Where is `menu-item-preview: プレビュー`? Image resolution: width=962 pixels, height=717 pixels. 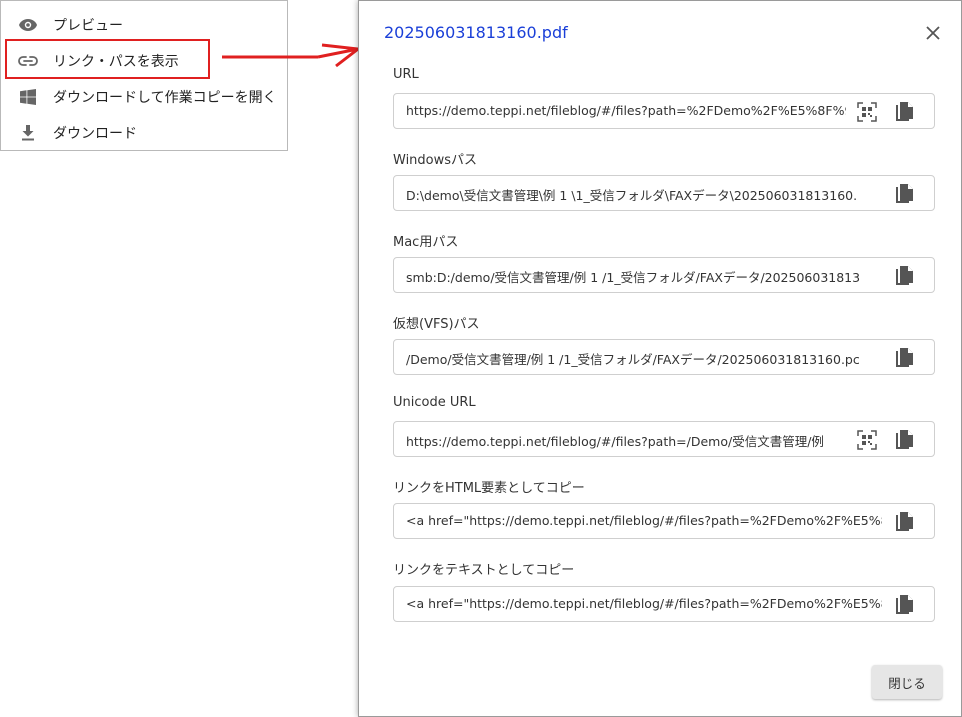
menu-item-preview: プレビュー is located at coordinates (145, 25).